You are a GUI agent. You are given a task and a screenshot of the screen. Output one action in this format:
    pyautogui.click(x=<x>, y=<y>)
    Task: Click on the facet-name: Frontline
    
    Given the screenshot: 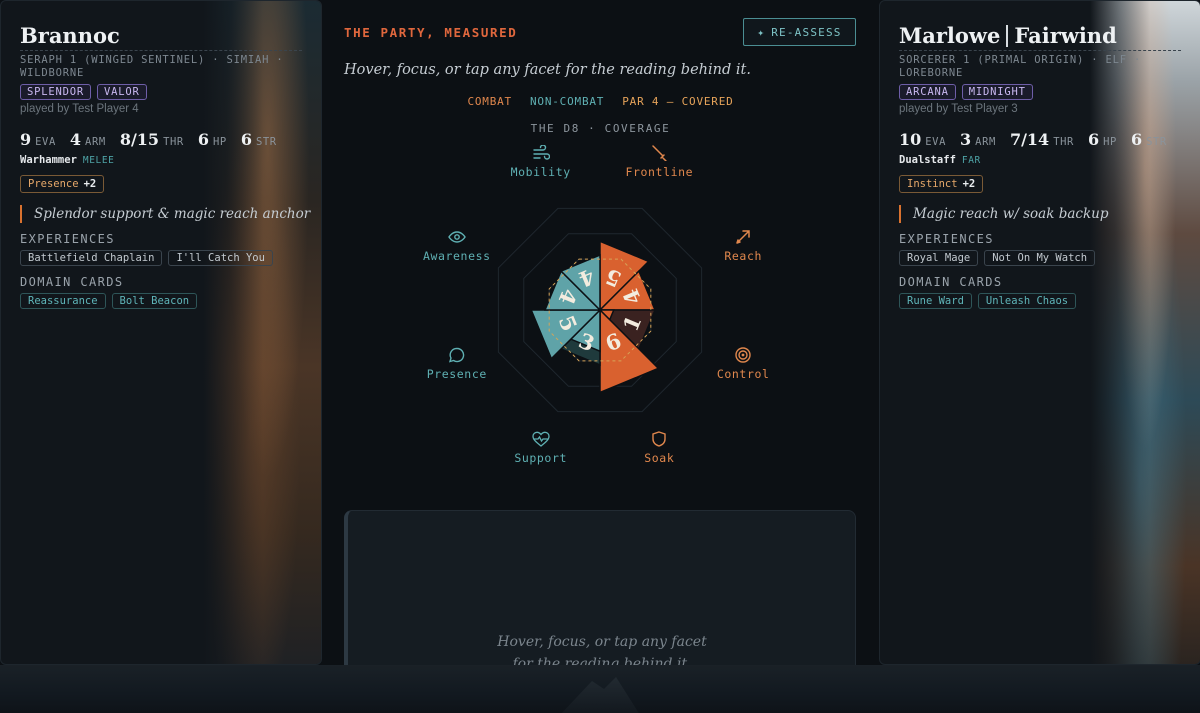 What is the action you would take?
    pyautogui.click(x=659, y=171)
    